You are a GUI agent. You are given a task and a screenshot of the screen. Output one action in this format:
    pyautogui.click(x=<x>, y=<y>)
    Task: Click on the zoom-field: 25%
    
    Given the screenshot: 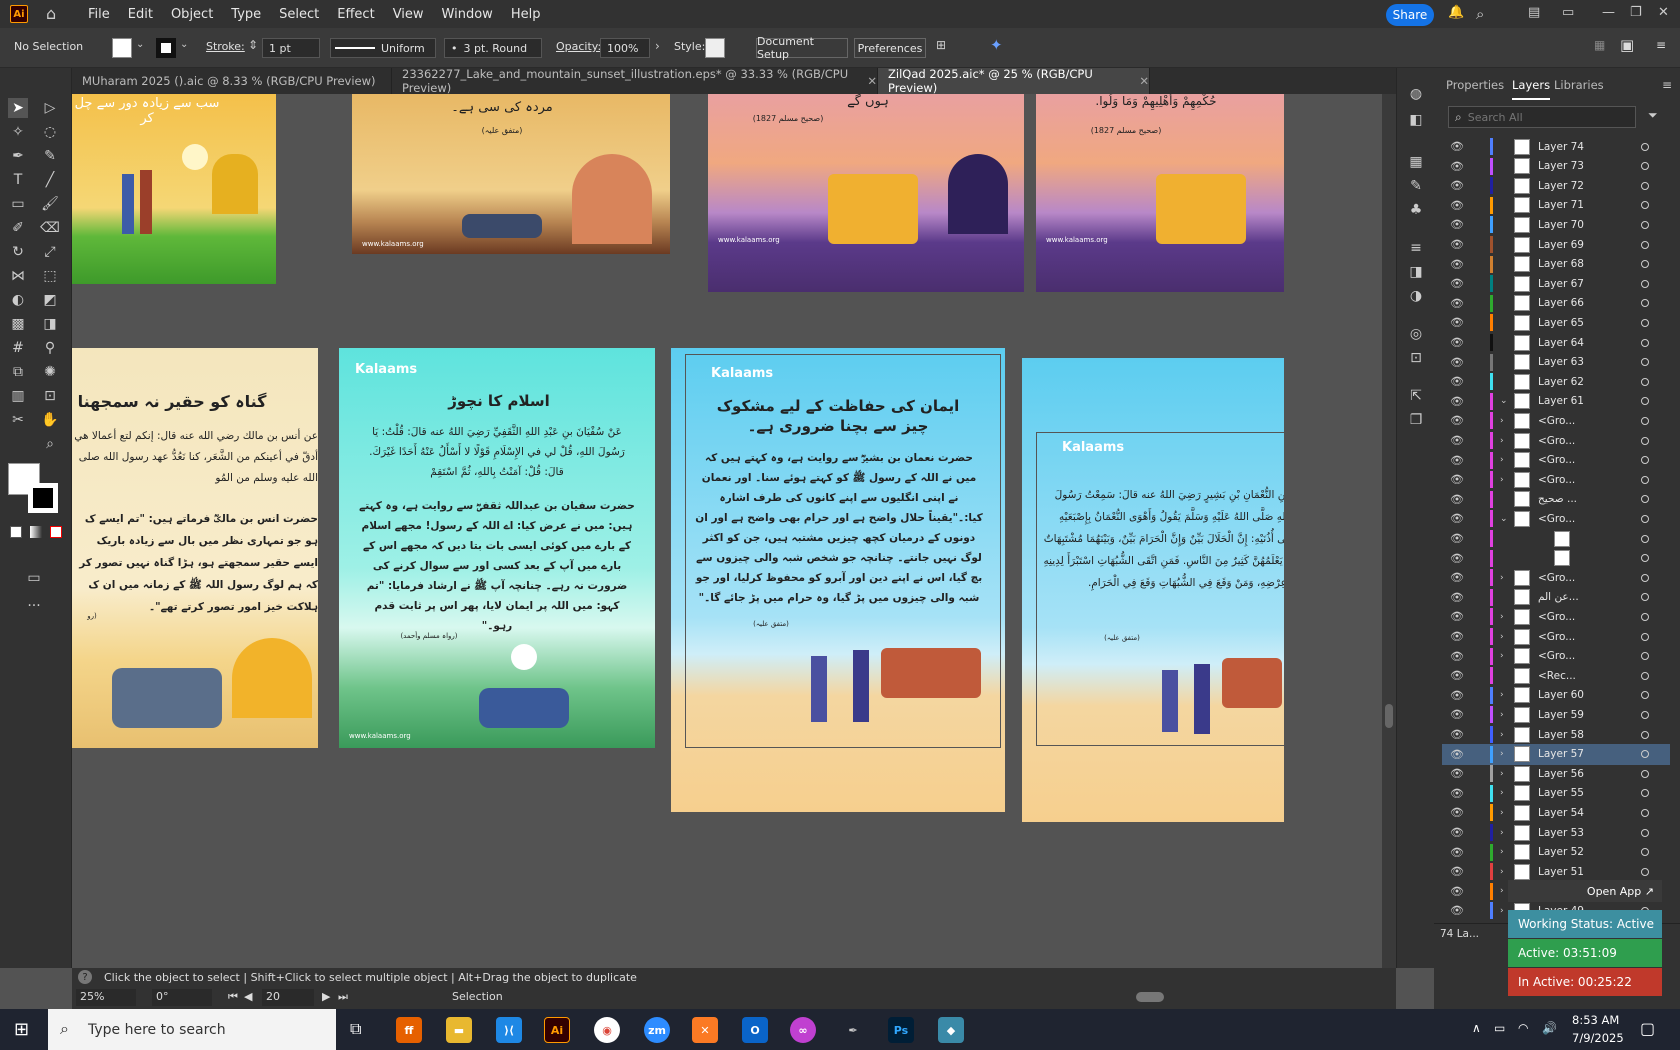 What is the action you would take?
    pyautogui.click(x=106, y=997)
    